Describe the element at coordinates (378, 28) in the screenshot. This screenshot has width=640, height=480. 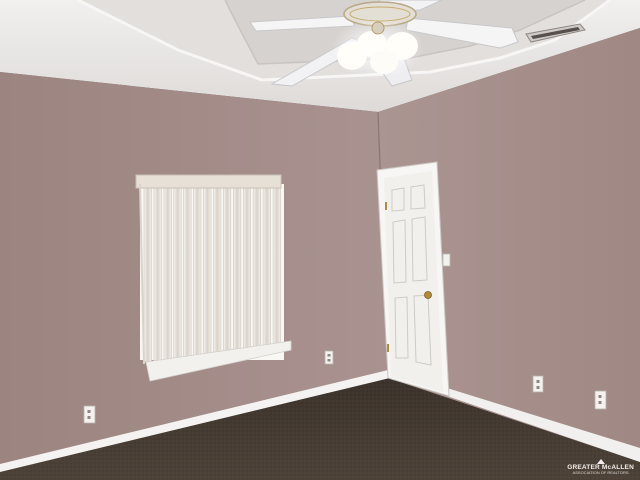
I see `fan-center` at that location.